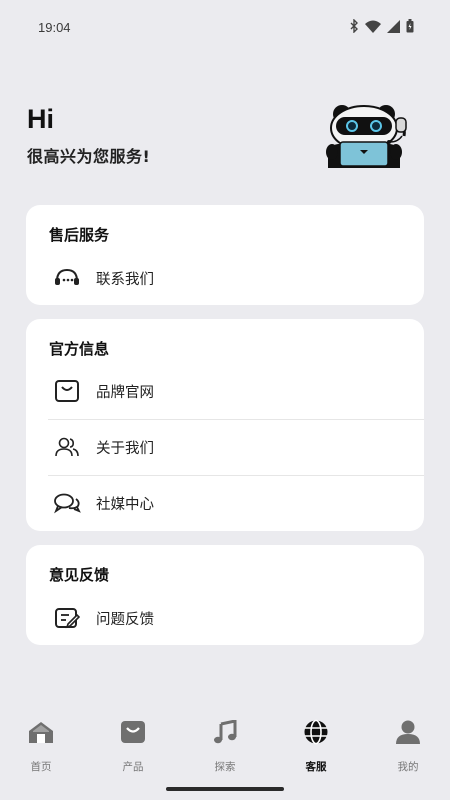  What do you see at coordinates (88, 135) in the screenshot?
I see `greeting-section: Hi 很高兴为您服务!` at bounding box center [88, 135].